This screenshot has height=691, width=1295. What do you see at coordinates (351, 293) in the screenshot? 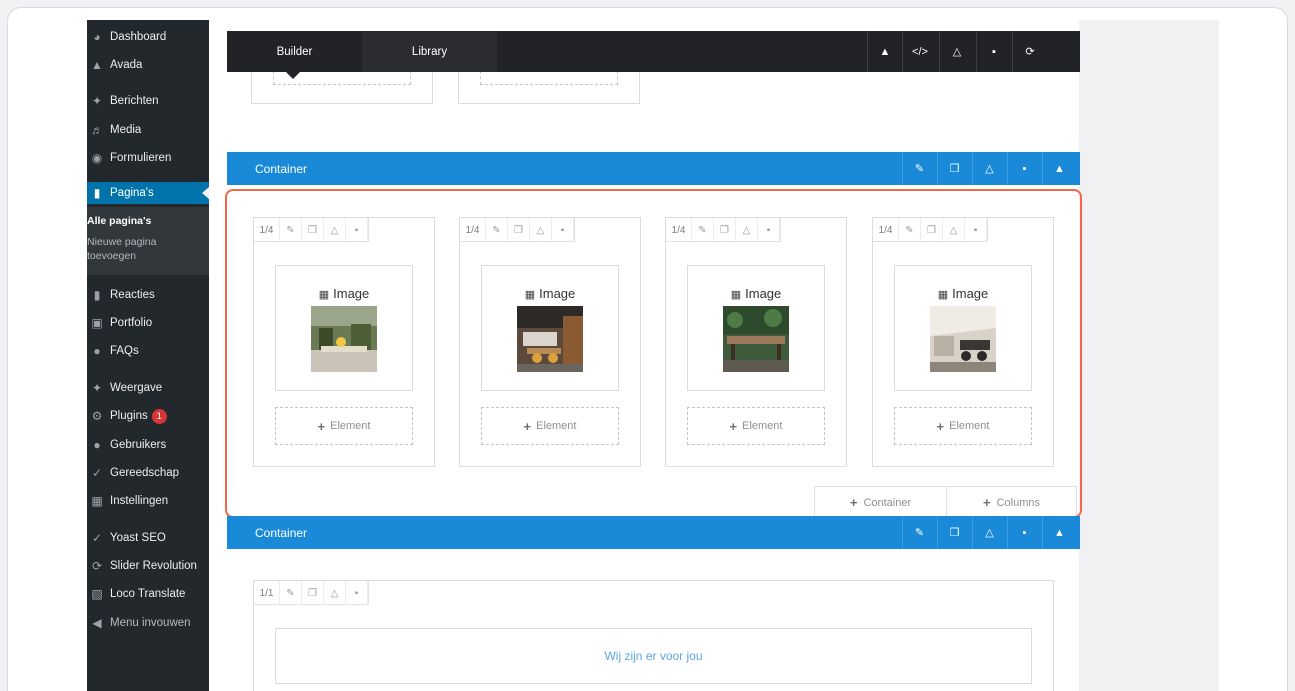
I see `image-element-label: Image` at bounding box center [351, 293].